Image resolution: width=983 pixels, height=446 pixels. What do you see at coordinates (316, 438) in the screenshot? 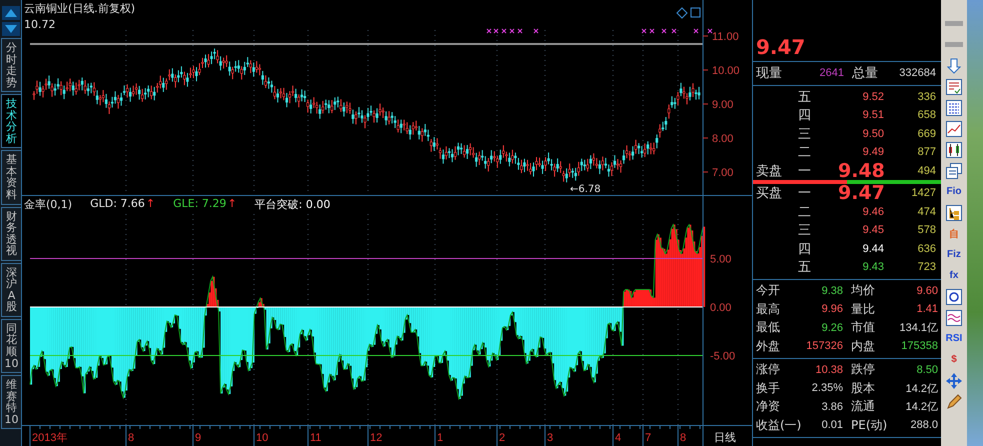
I see `date-axis-label: 11` at bounding box center [316, 438].